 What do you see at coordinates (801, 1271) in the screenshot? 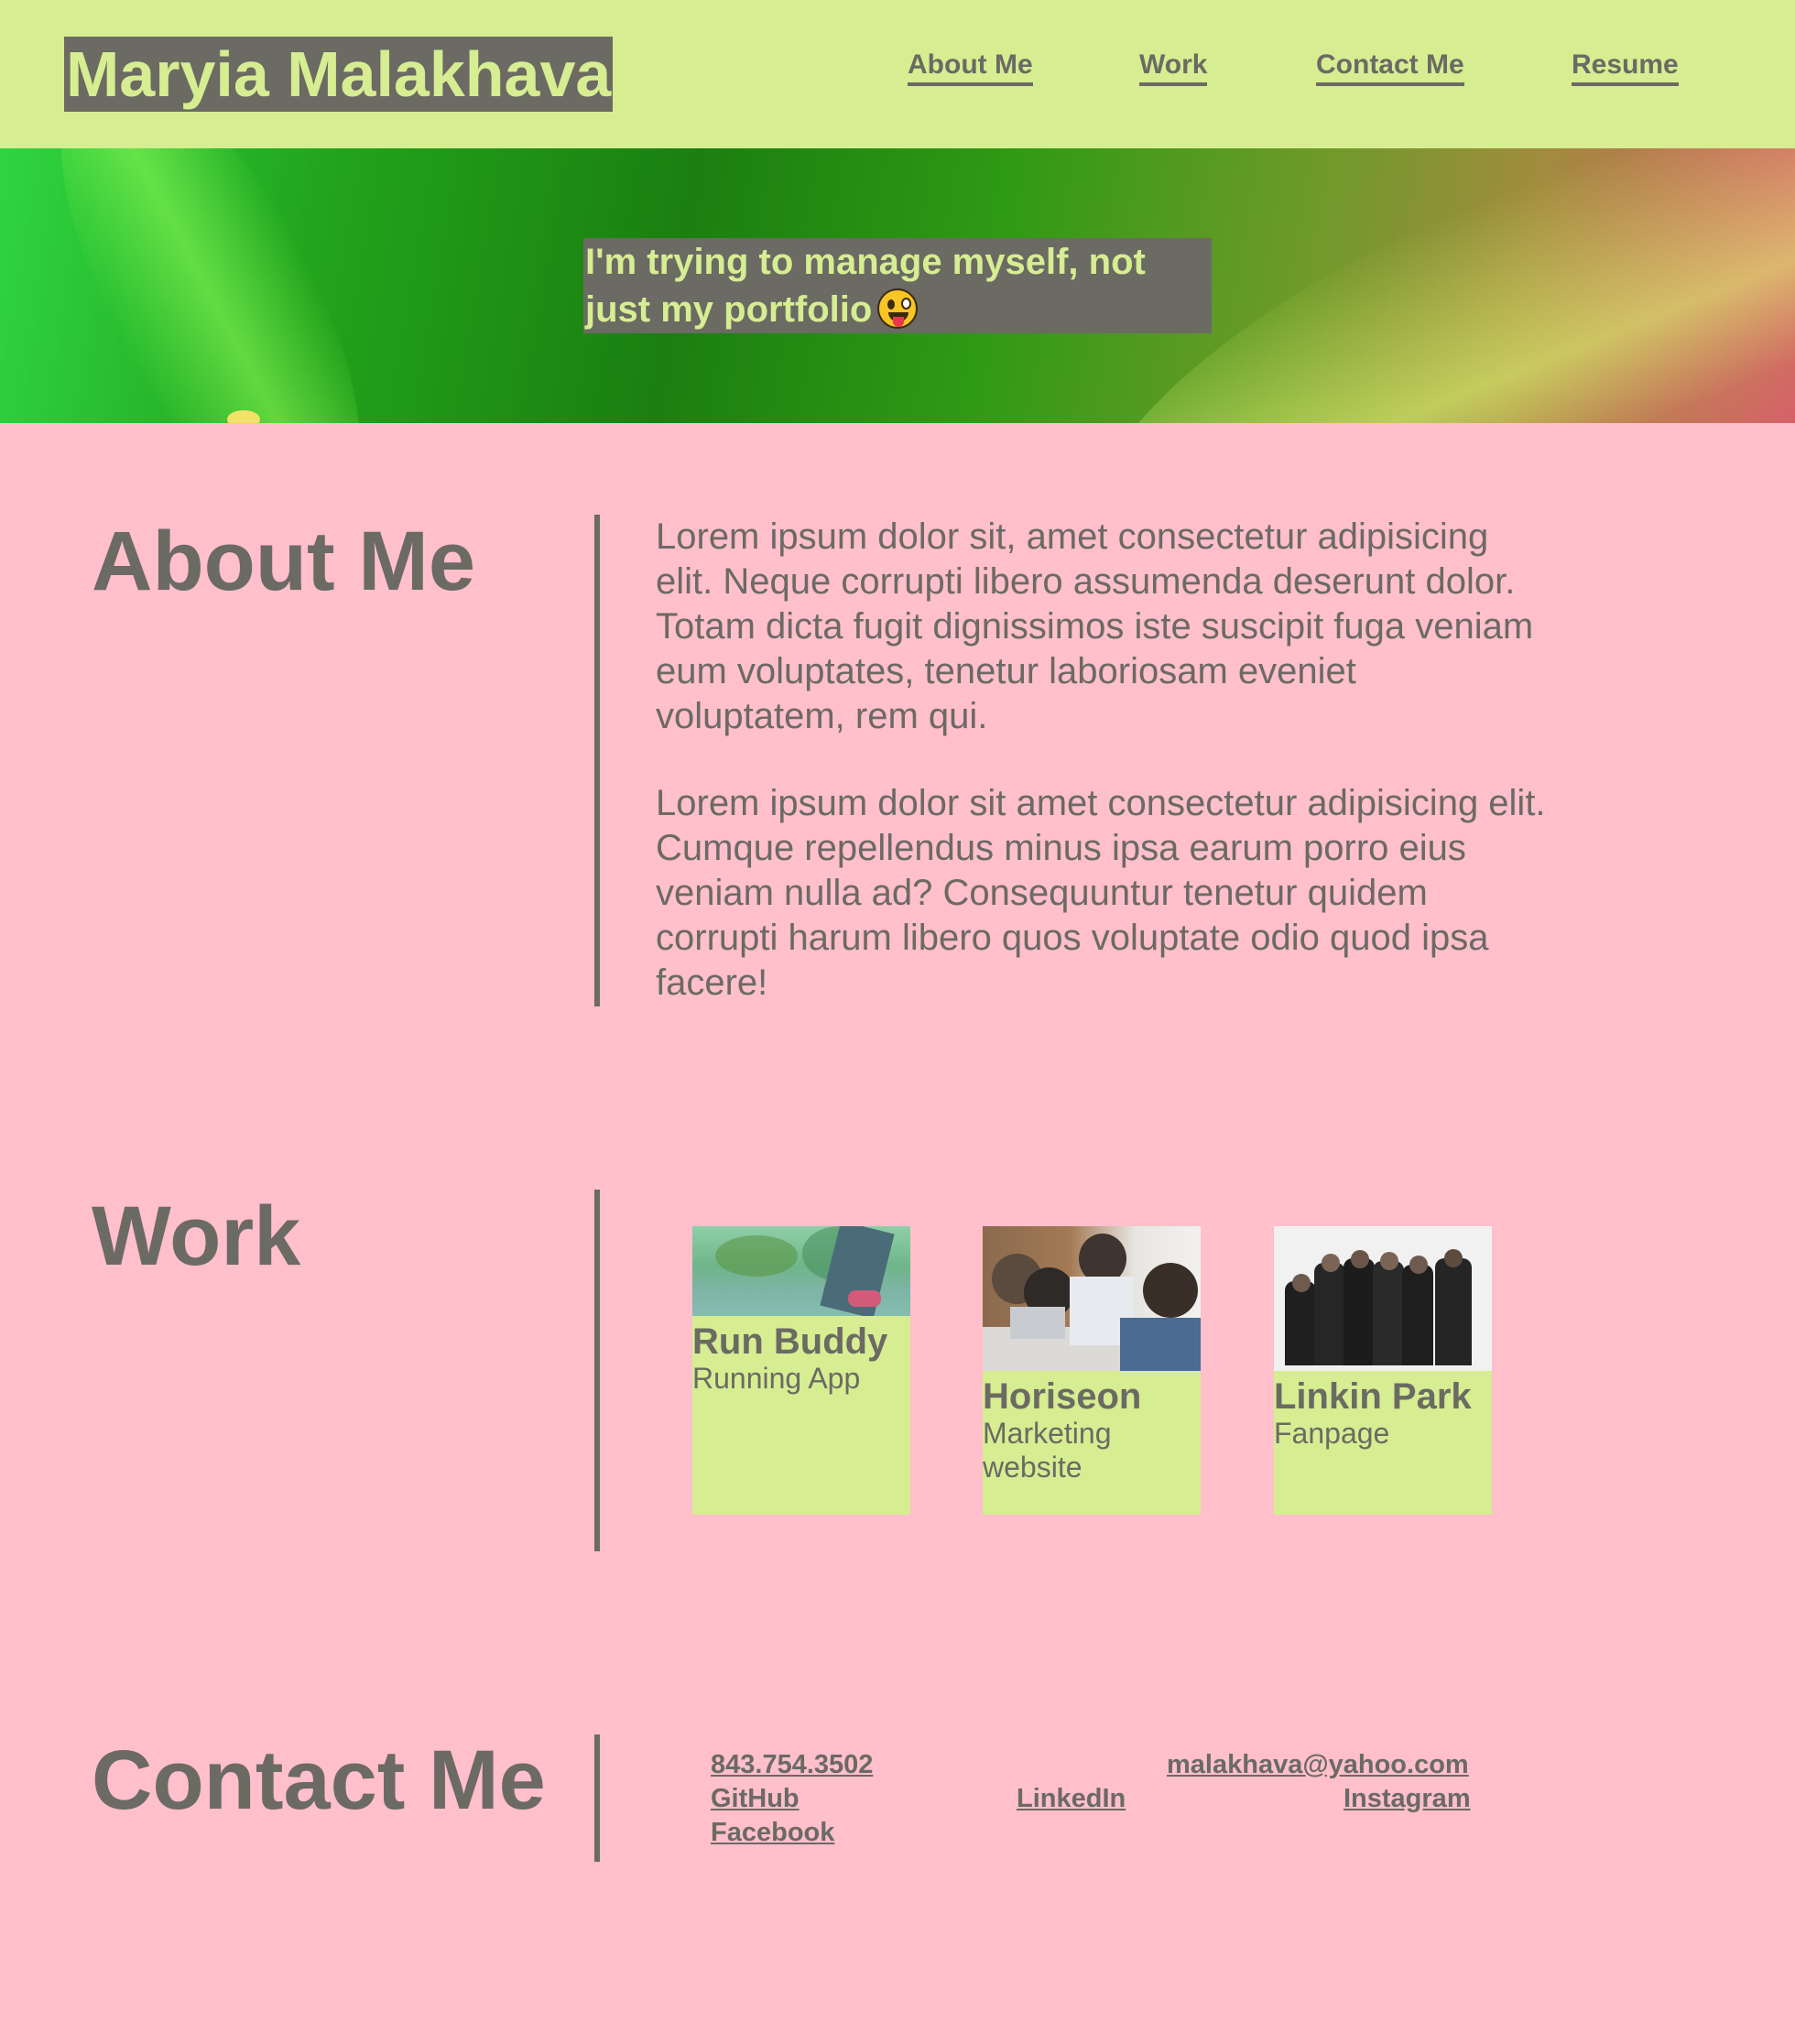
I see `run-buddy-image` at bounding box center [801, 1271].